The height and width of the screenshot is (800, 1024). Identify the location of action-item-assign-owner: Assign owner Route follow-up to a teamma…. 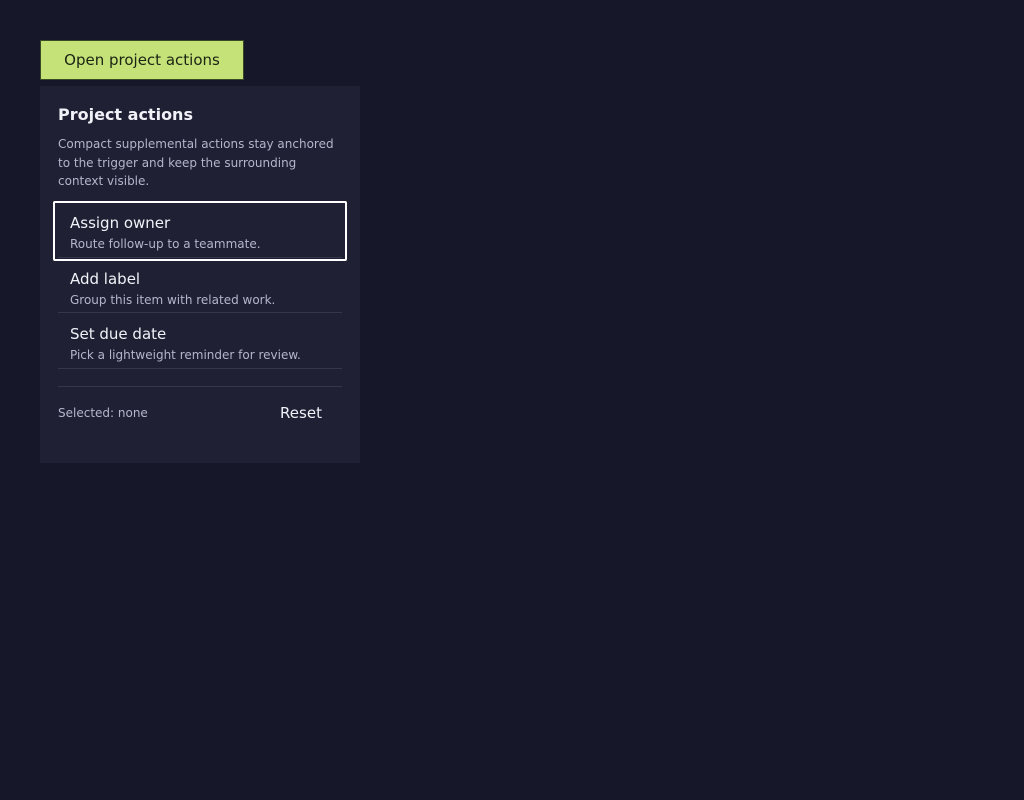
(200, 230).